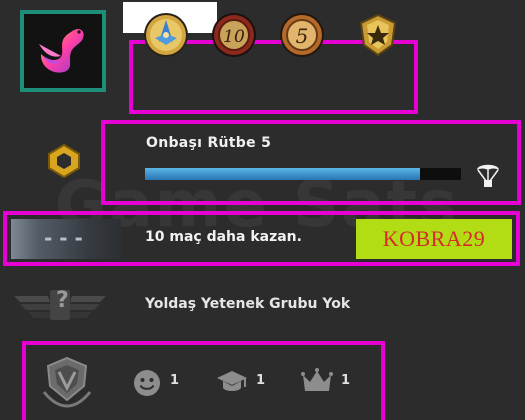 This screenshot has height=420, width=525. What do you see at coordinates (282, 174) in the screenshot?
I see `xp-progress-fill` at bounding box center [282, 174].